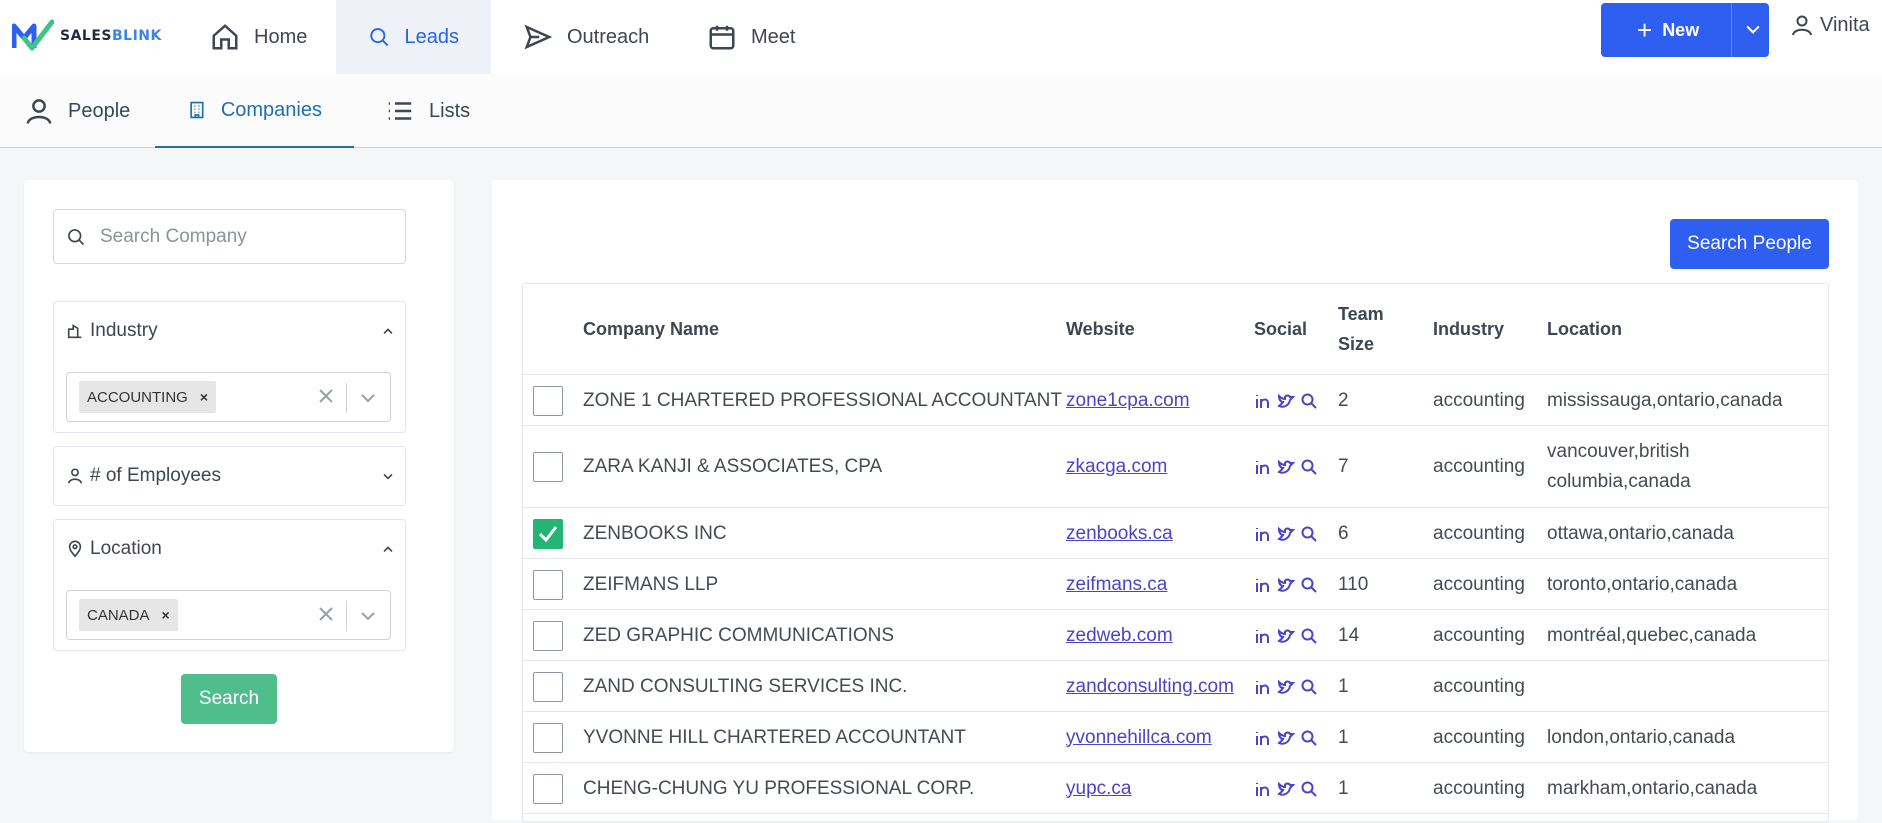  Describe the element at coordinates (259, 37) in the screenshot. I see `nav-home: Home` at that location.